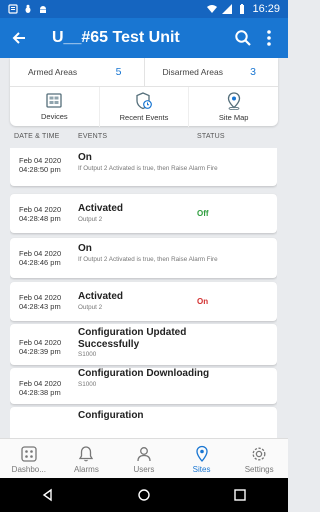 This screenshot has width=320, height=512. I want to click on bottom-nav: Dashbo... Alarms Users Sites Settings, so click(144, 458).